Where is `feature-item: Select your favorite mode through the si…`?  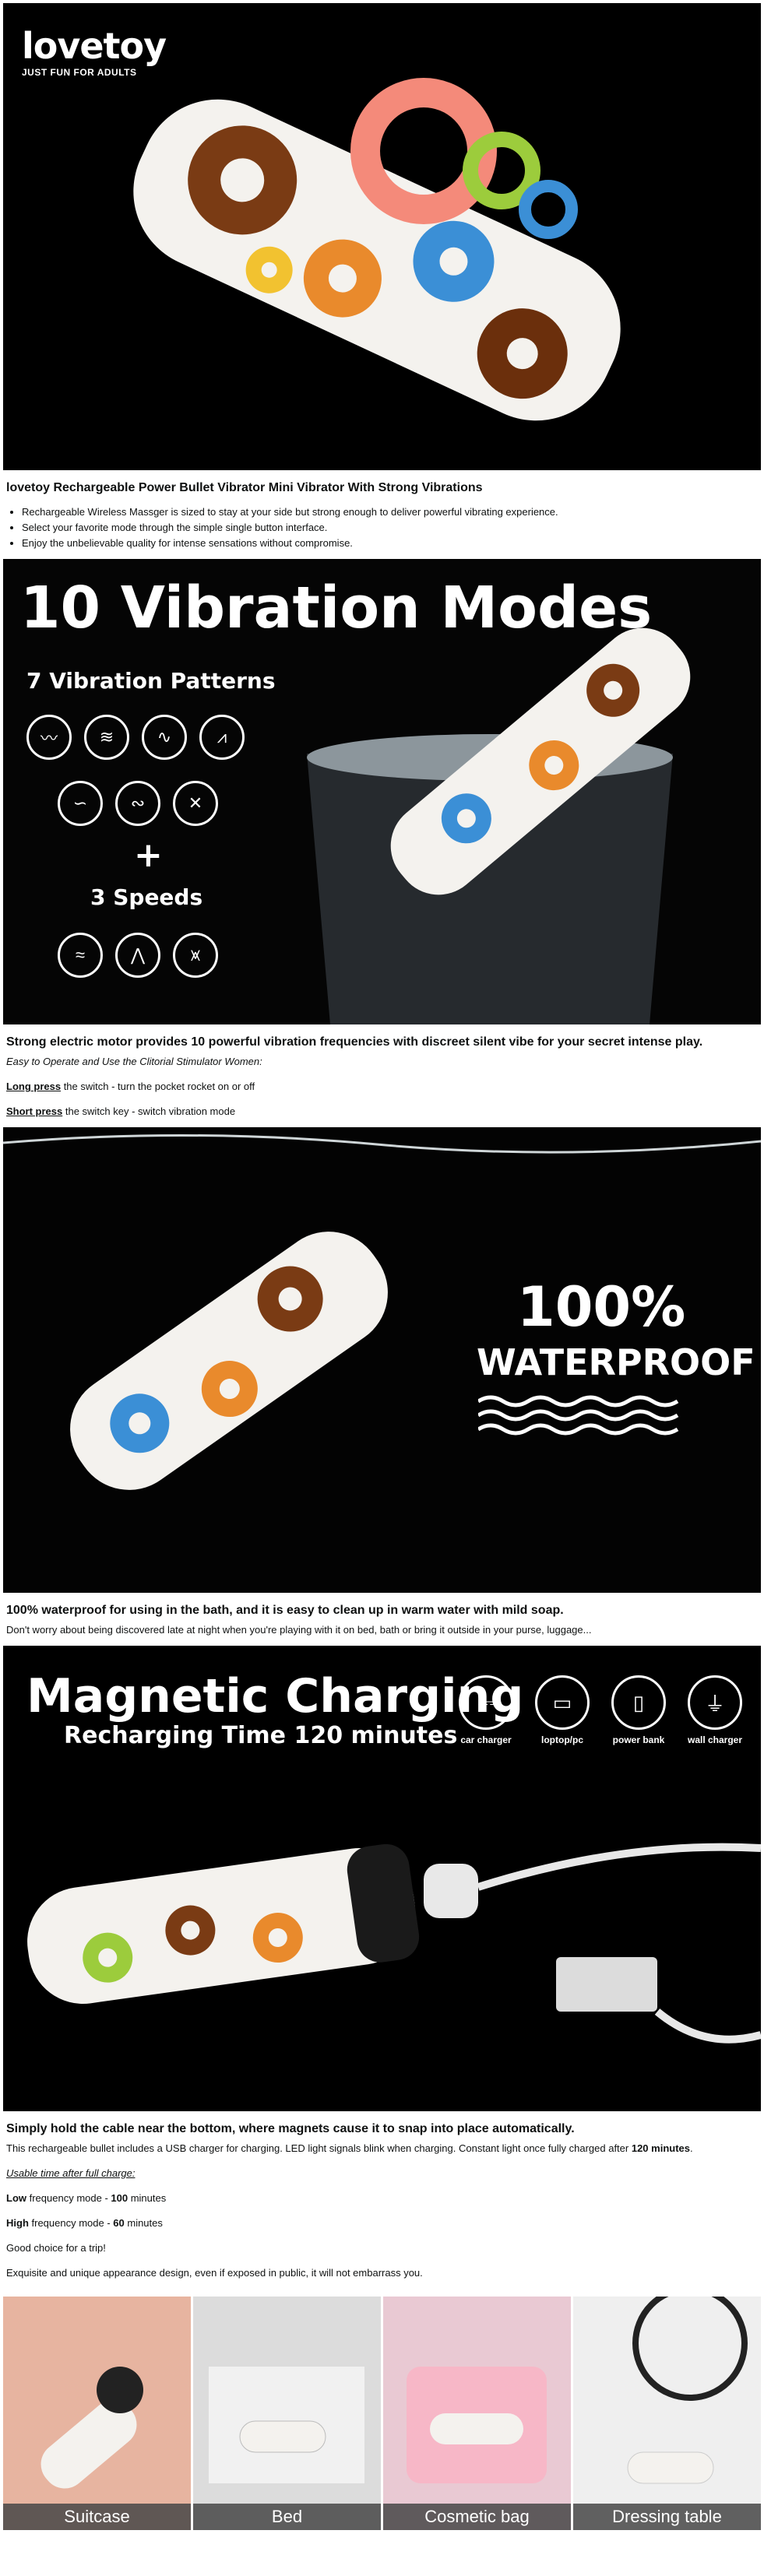
feature-item: Select your favorite mode through the si… is located at coordinates (390, 528).